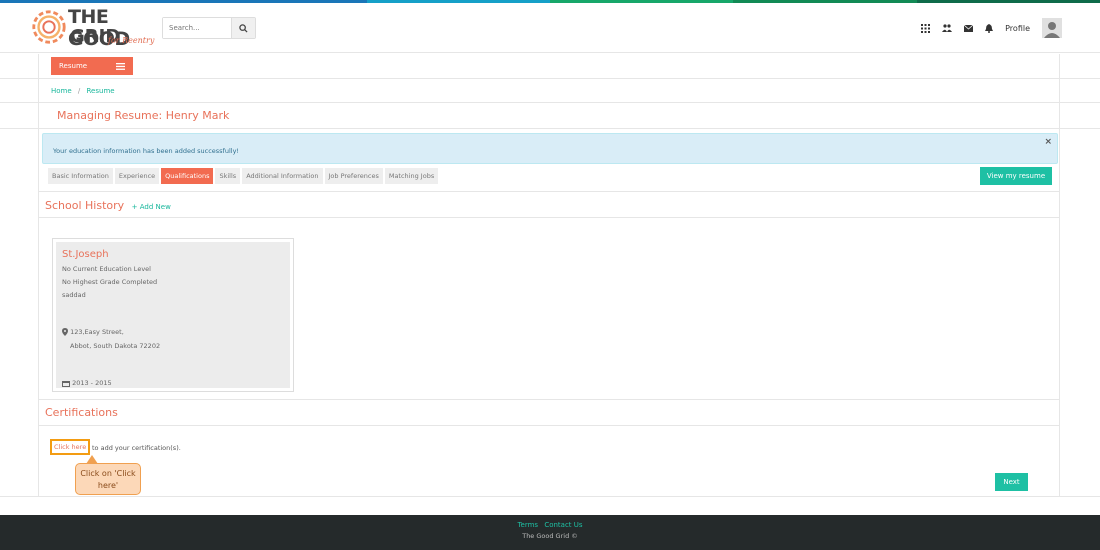 The width and height of the screenshot is (1100, 550). Describe the element at coordinates (136, 448) in the screenshot. I see `add-certification-text: to add your certification(s).` at that location.